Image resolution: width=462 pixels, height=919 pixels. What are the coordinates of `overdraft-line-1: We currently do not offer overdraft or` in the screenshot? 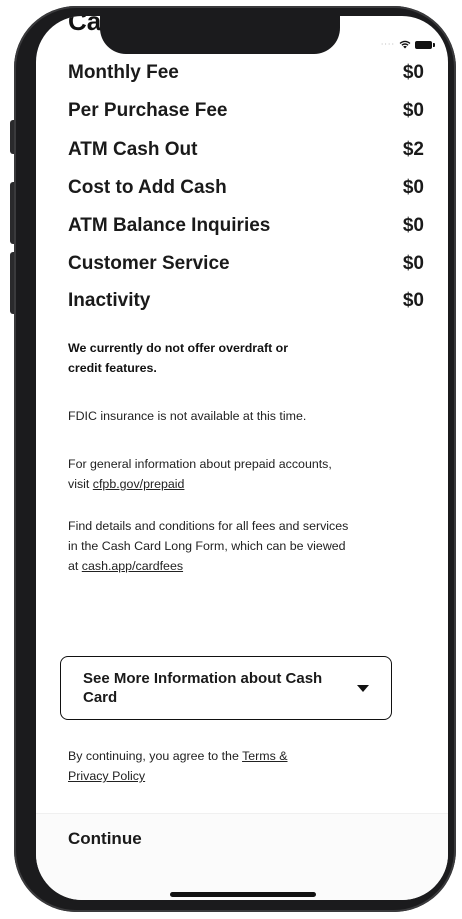 It's located at (178, 348).